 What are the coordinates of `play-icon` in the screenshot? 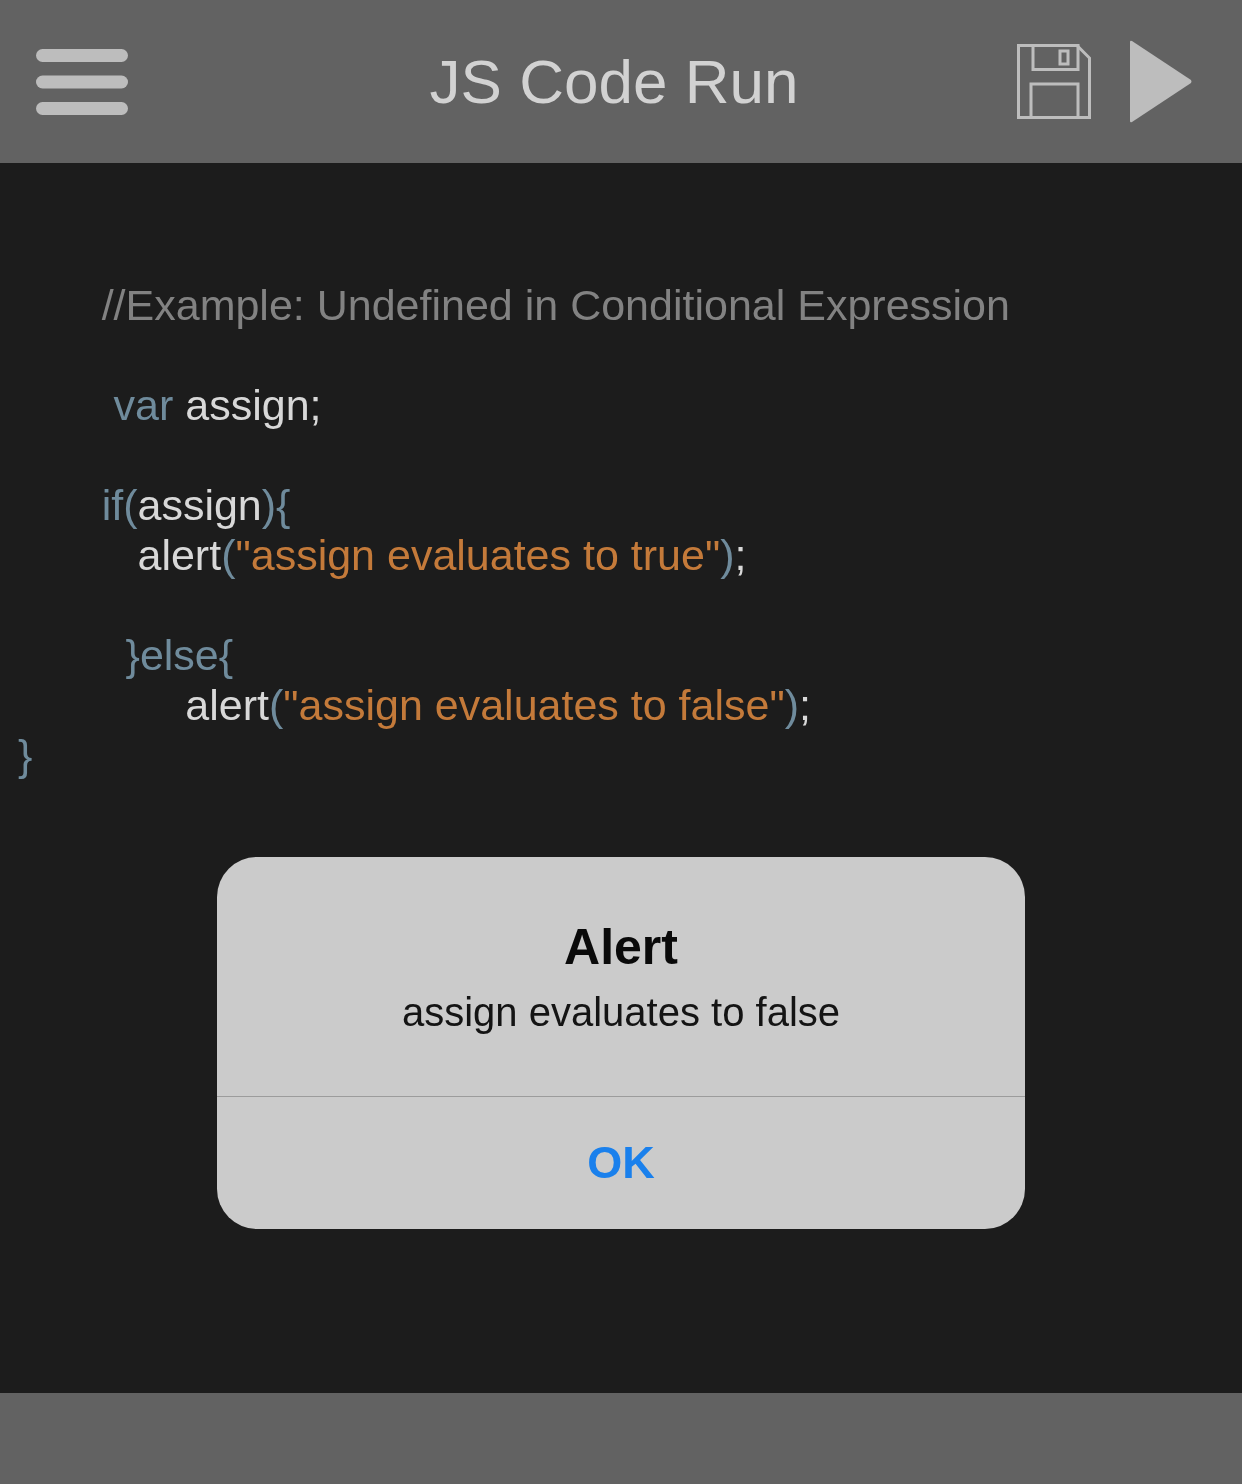 It's located at (1161, 81).